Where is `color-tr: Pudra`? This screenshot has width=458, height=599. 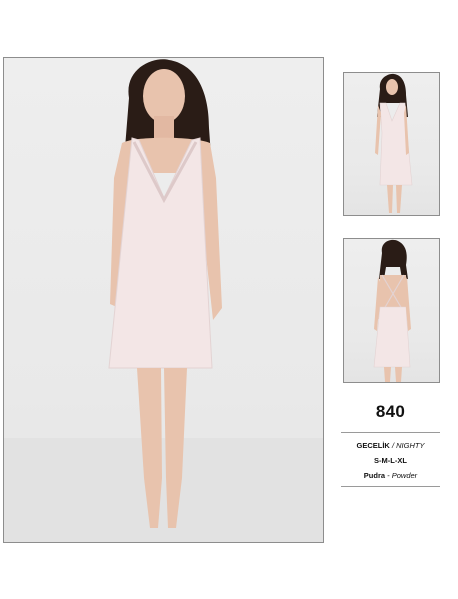
color-tr: Pudra is located at coordinates (374, 475).